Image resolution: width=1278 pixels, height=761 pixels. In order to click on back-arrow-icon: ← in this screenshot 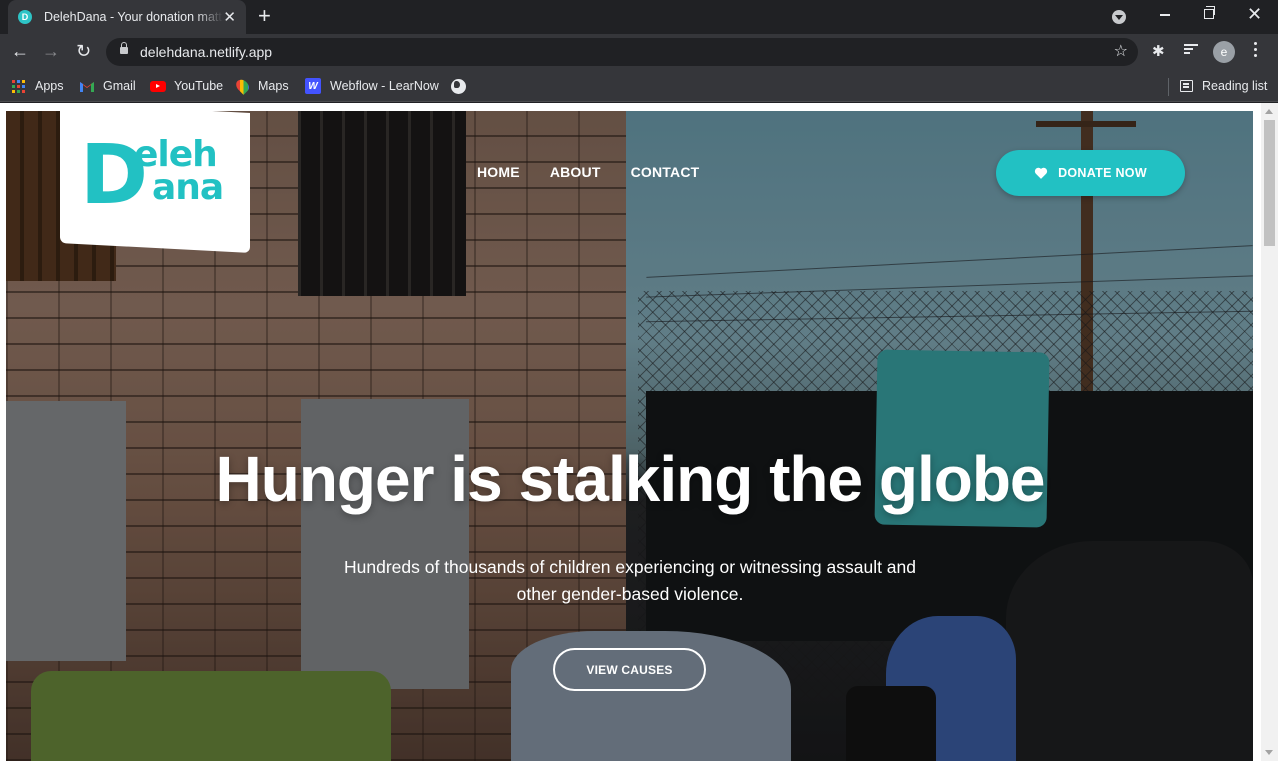, I will do `click(20, 51)`.